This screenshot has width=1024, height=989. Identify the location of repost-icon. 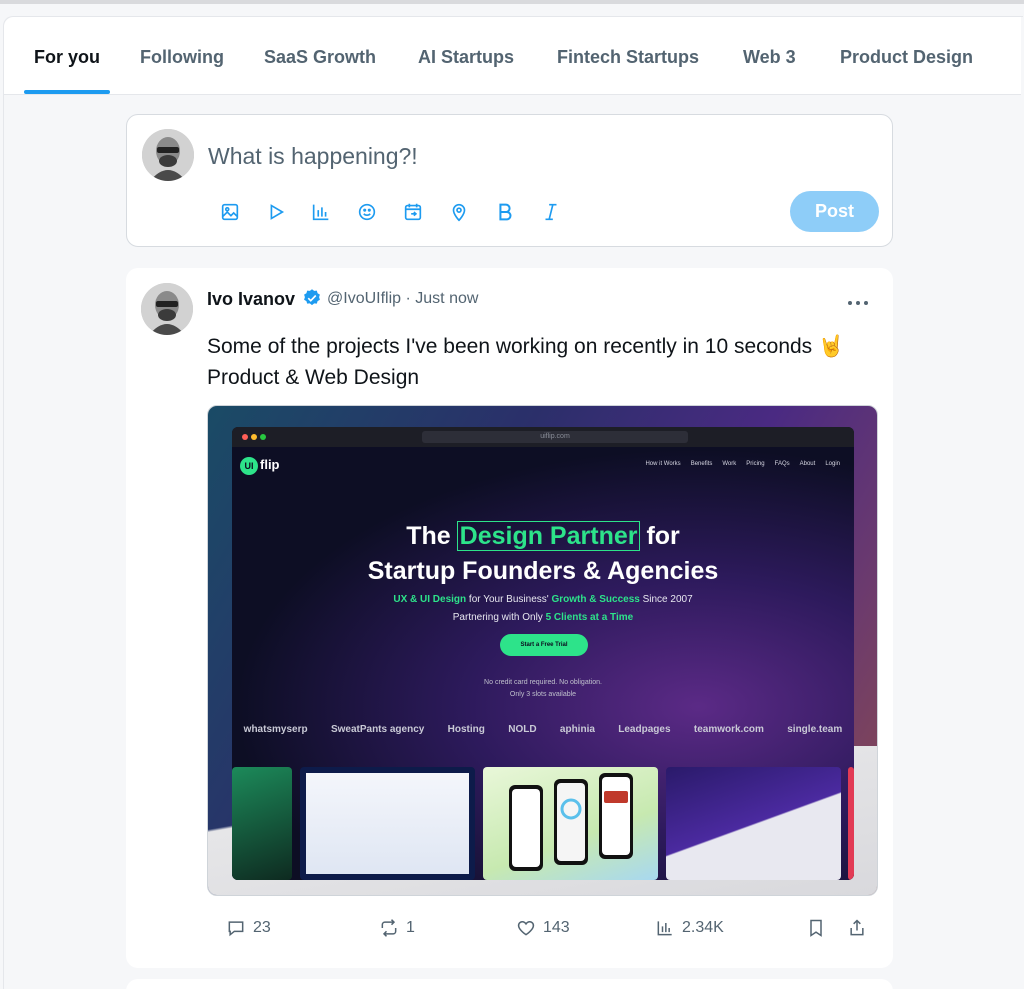
(389, 928).